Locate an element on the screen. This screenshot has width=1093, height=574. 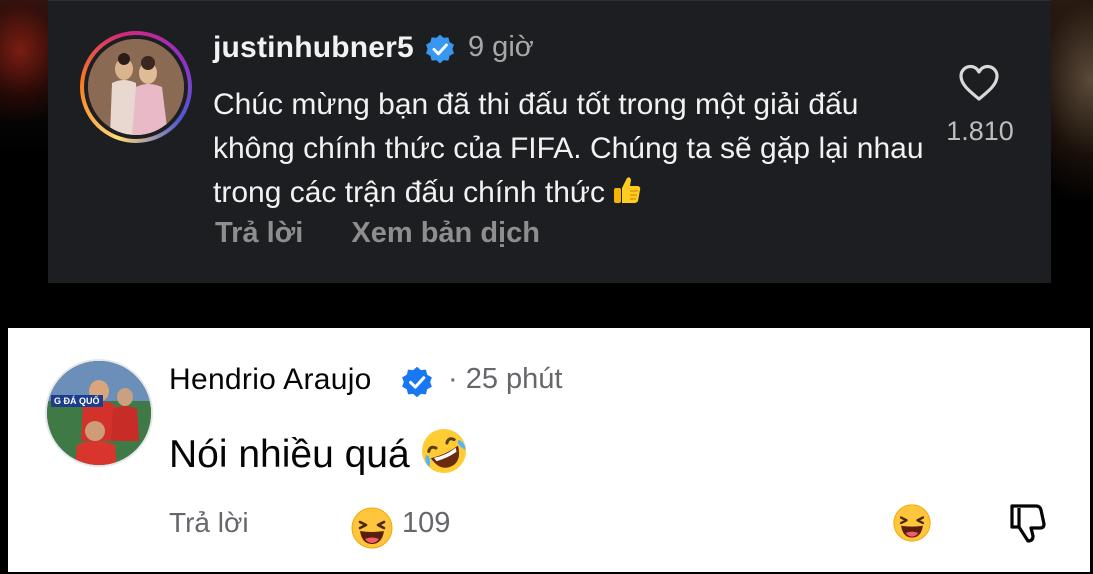
comment-text-body: Nói nhiều quá is located at coordinates (289, 454).